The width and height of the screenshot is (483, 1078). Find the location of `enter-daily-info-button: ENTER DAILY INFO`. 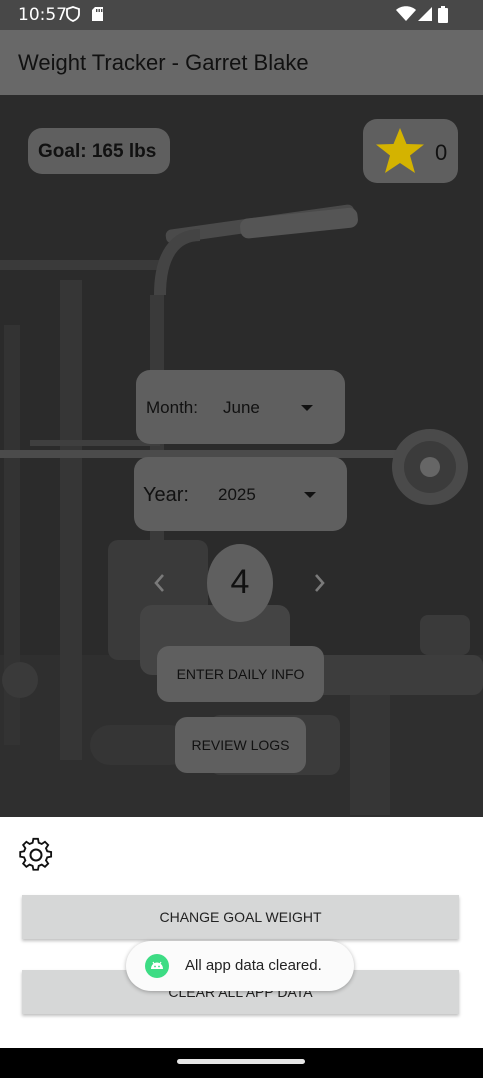

enter-daily-info-button: ENTER DAILY INFO is located at coordinates (240, 674).